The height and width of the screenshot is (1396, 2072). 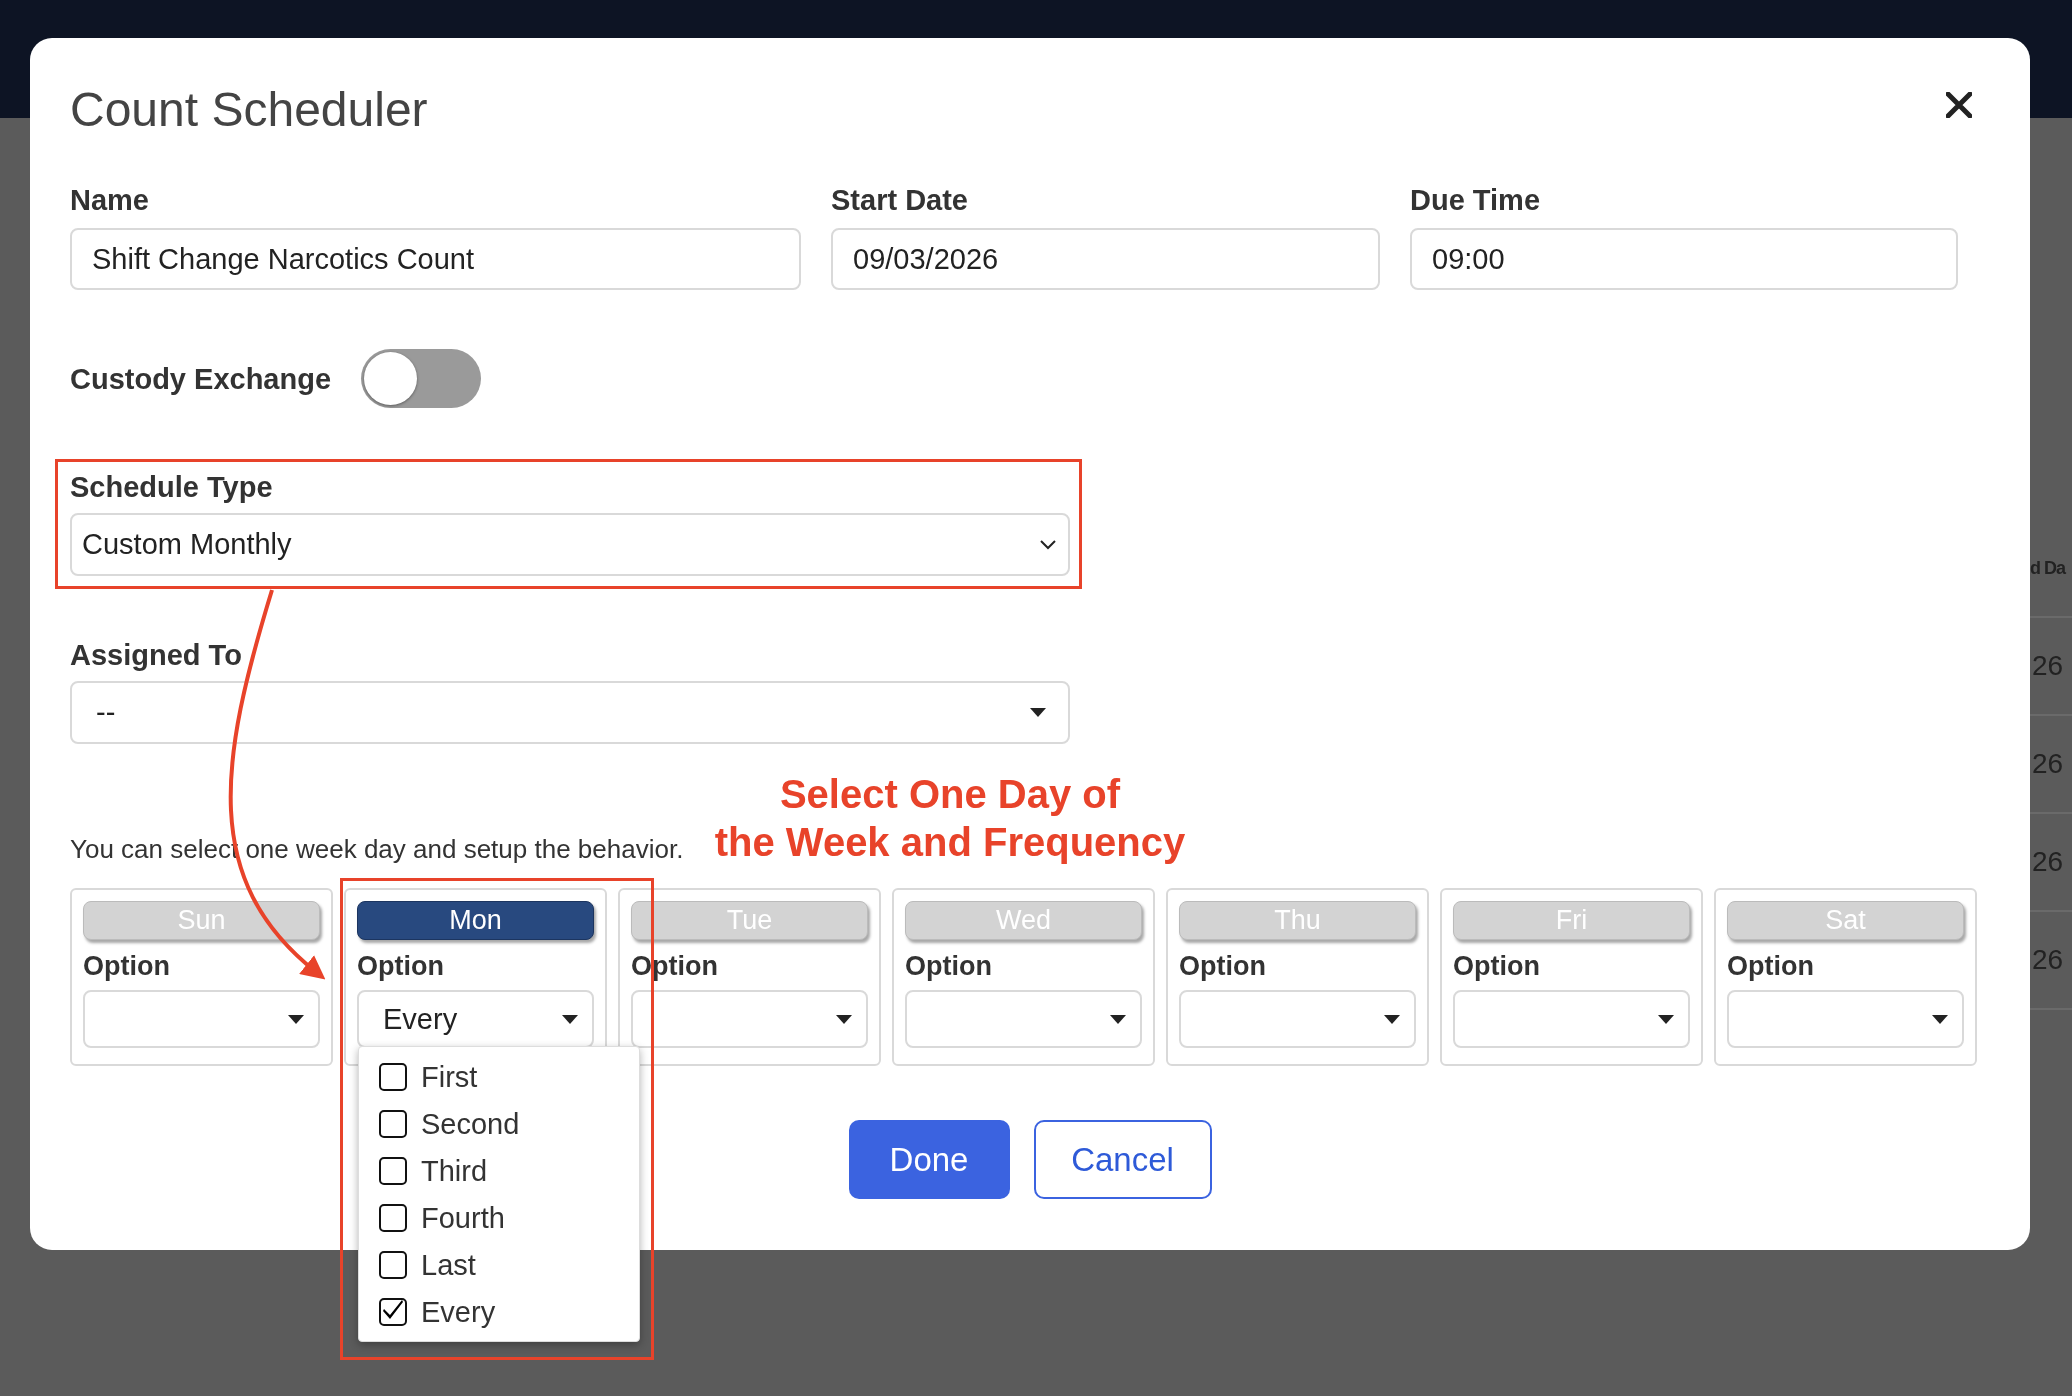 I want to click on toggle-label: Custody Exchange, so click(x=201, y=379).